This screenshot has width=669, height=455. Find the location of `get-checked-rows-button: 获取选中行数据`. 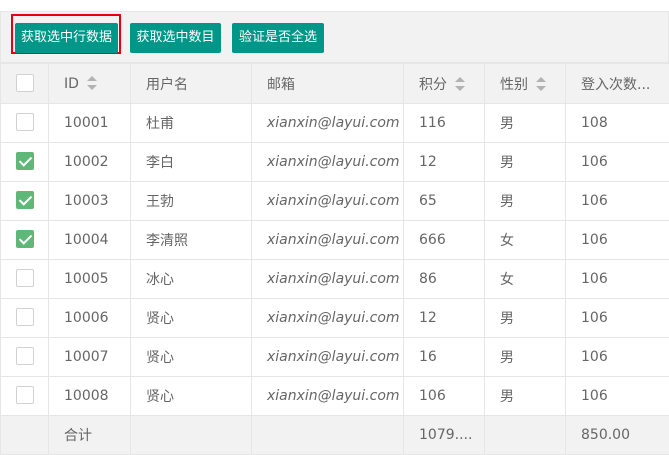

get-checked-rows-button: 获取选中行数据 is located at coordinates (66, 38).